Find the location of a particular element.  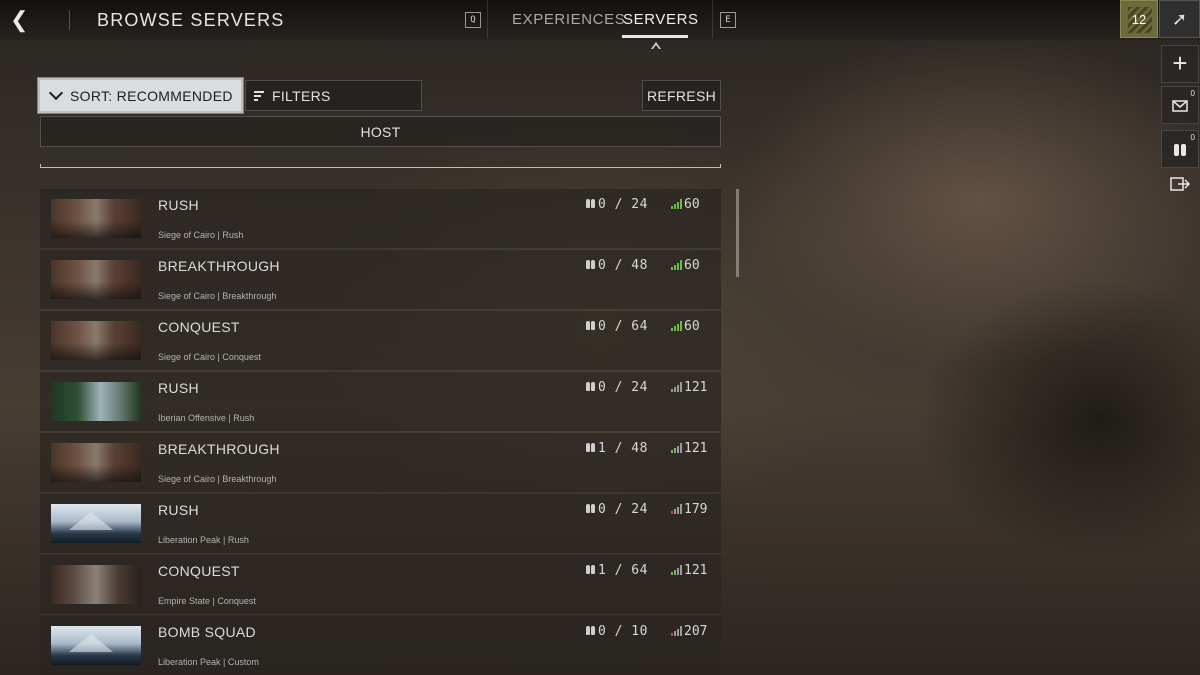

tab-bar: EXPERIENCES SERVERS is located at coordinates (600, 19).